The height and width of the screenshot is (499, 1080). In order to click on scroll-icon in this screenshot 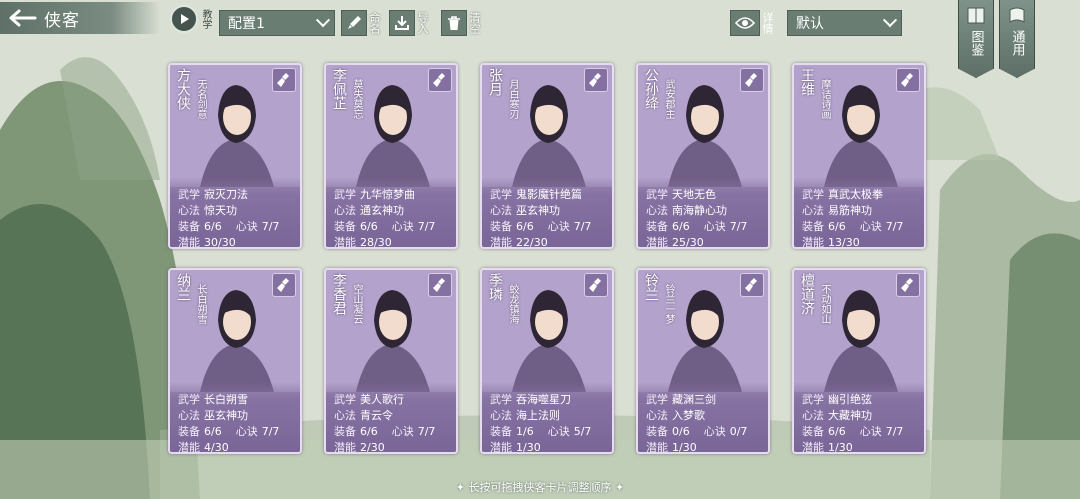, I will do `click(1017, 16)`.